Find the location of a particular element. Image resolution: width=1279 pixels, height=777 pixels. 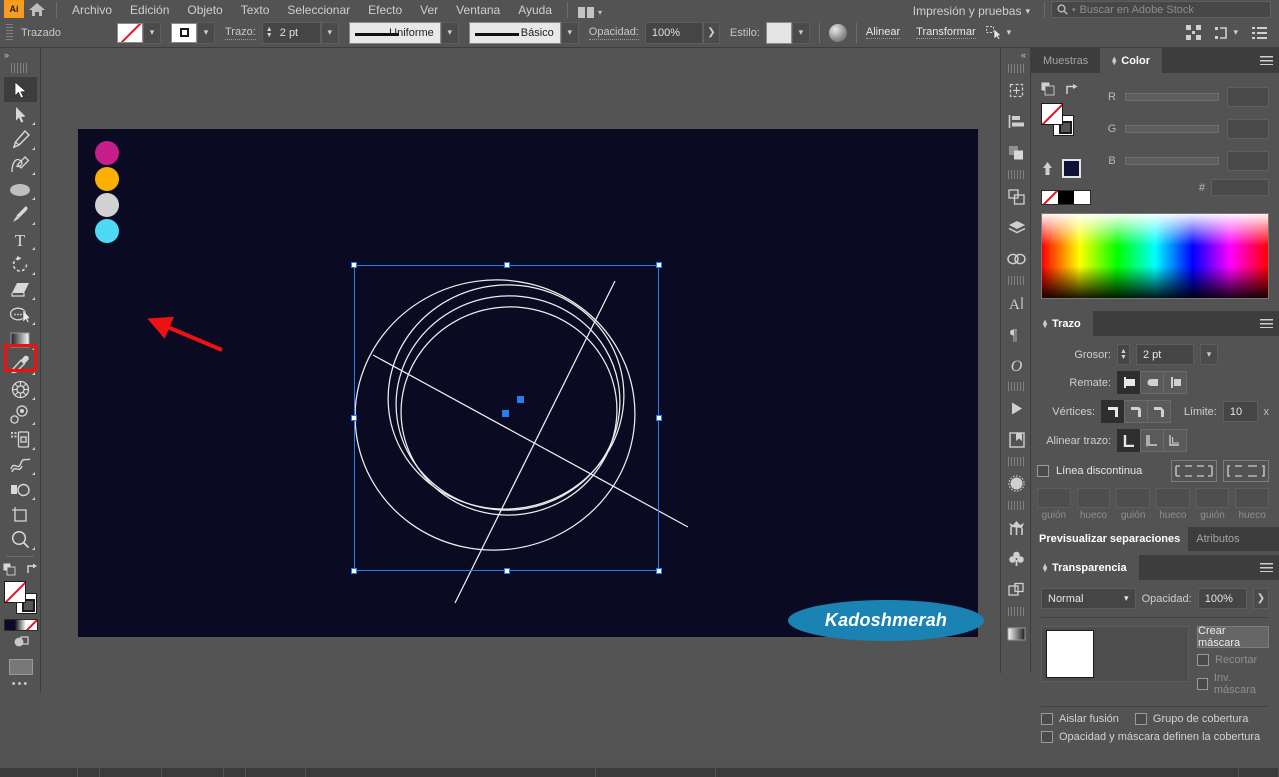

stroke-weight-stepper: ▲ ▼ is located at coordinates (269, 32).